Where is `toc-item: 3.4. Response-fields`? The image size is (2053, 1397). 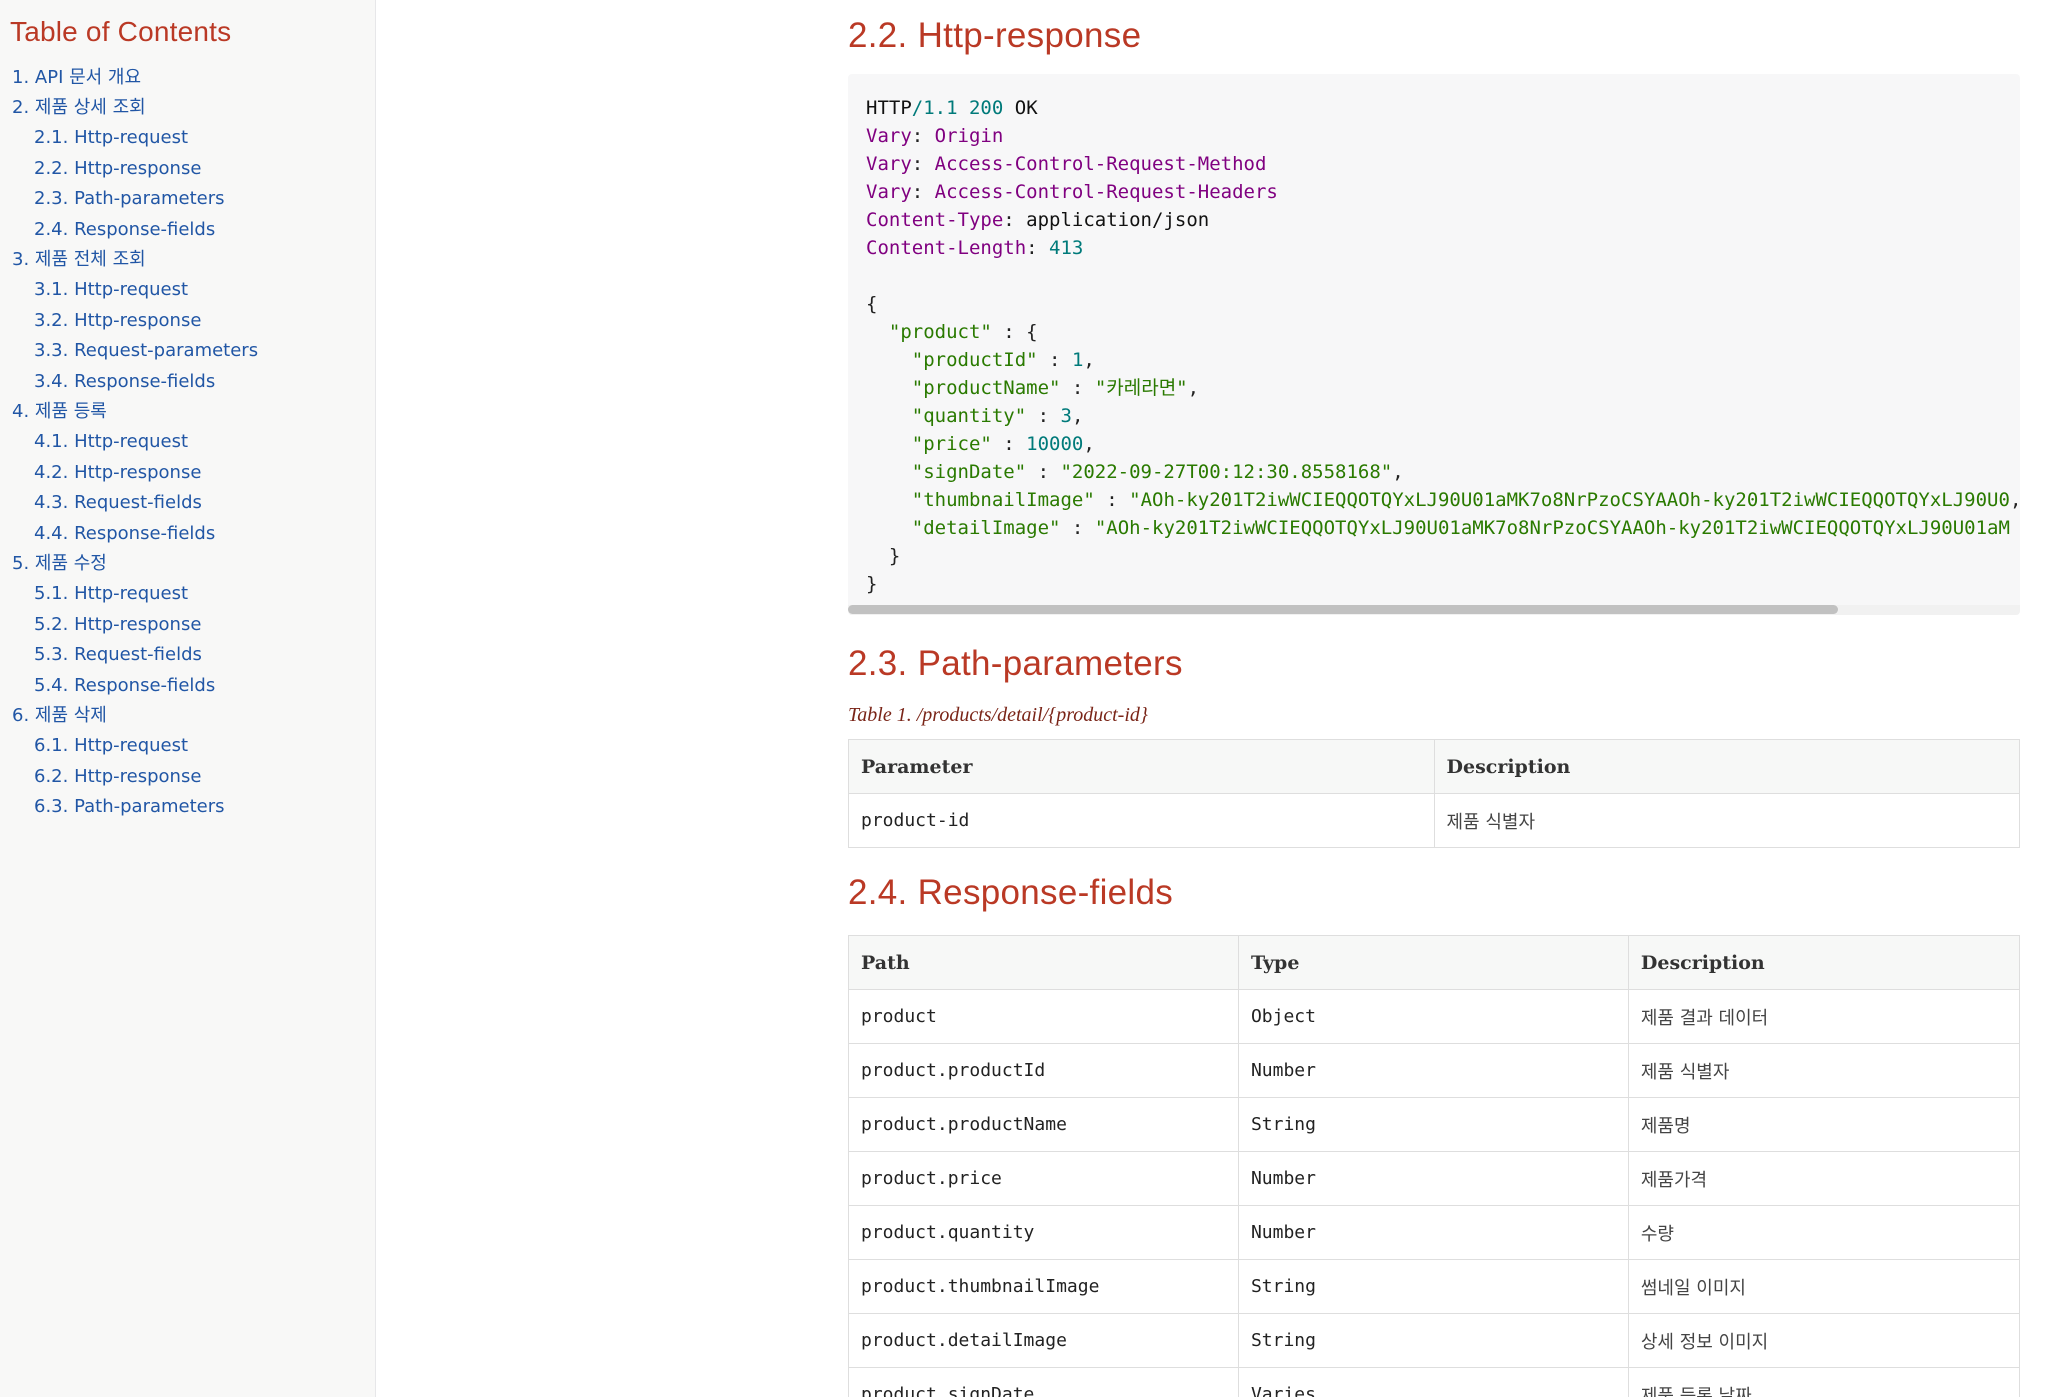
toc-item: 3.4. Response-fields is located at coordinates (192, 382).